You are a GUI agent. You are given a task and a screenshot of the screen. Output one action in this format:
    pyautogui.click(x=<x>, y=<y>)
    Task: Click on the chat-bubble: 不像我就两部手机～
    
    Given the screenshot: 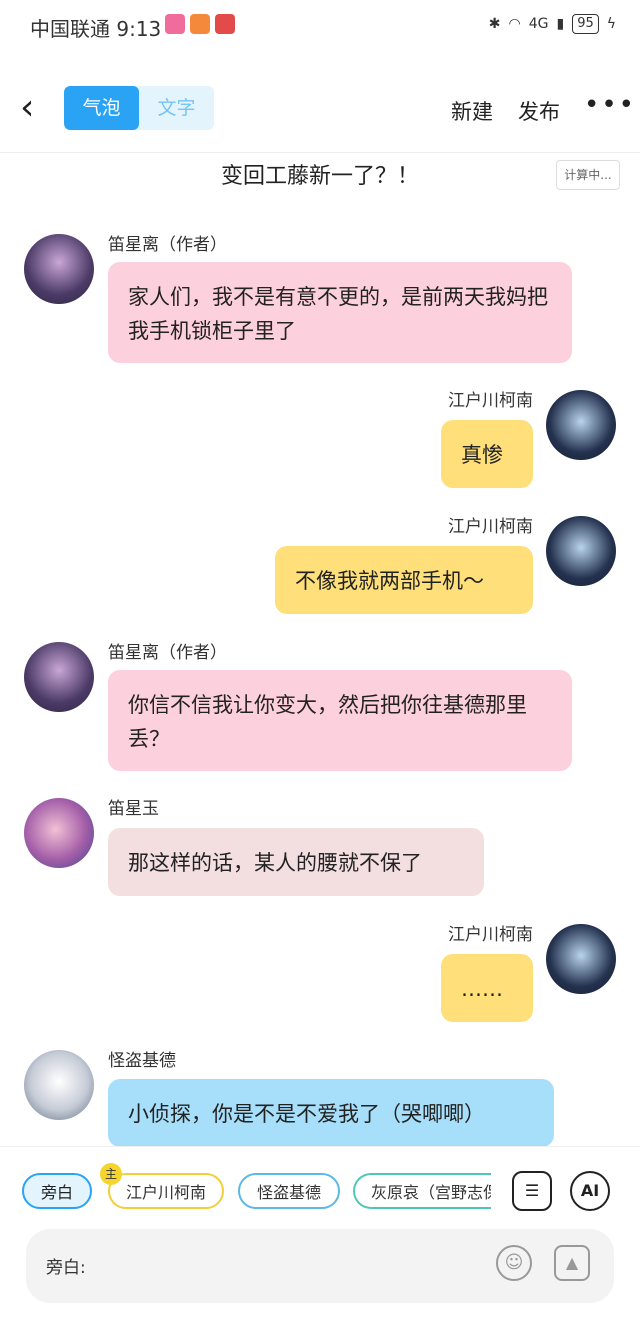 What is the action you would take?
    pyautogui.click(x=404, y=580)
    